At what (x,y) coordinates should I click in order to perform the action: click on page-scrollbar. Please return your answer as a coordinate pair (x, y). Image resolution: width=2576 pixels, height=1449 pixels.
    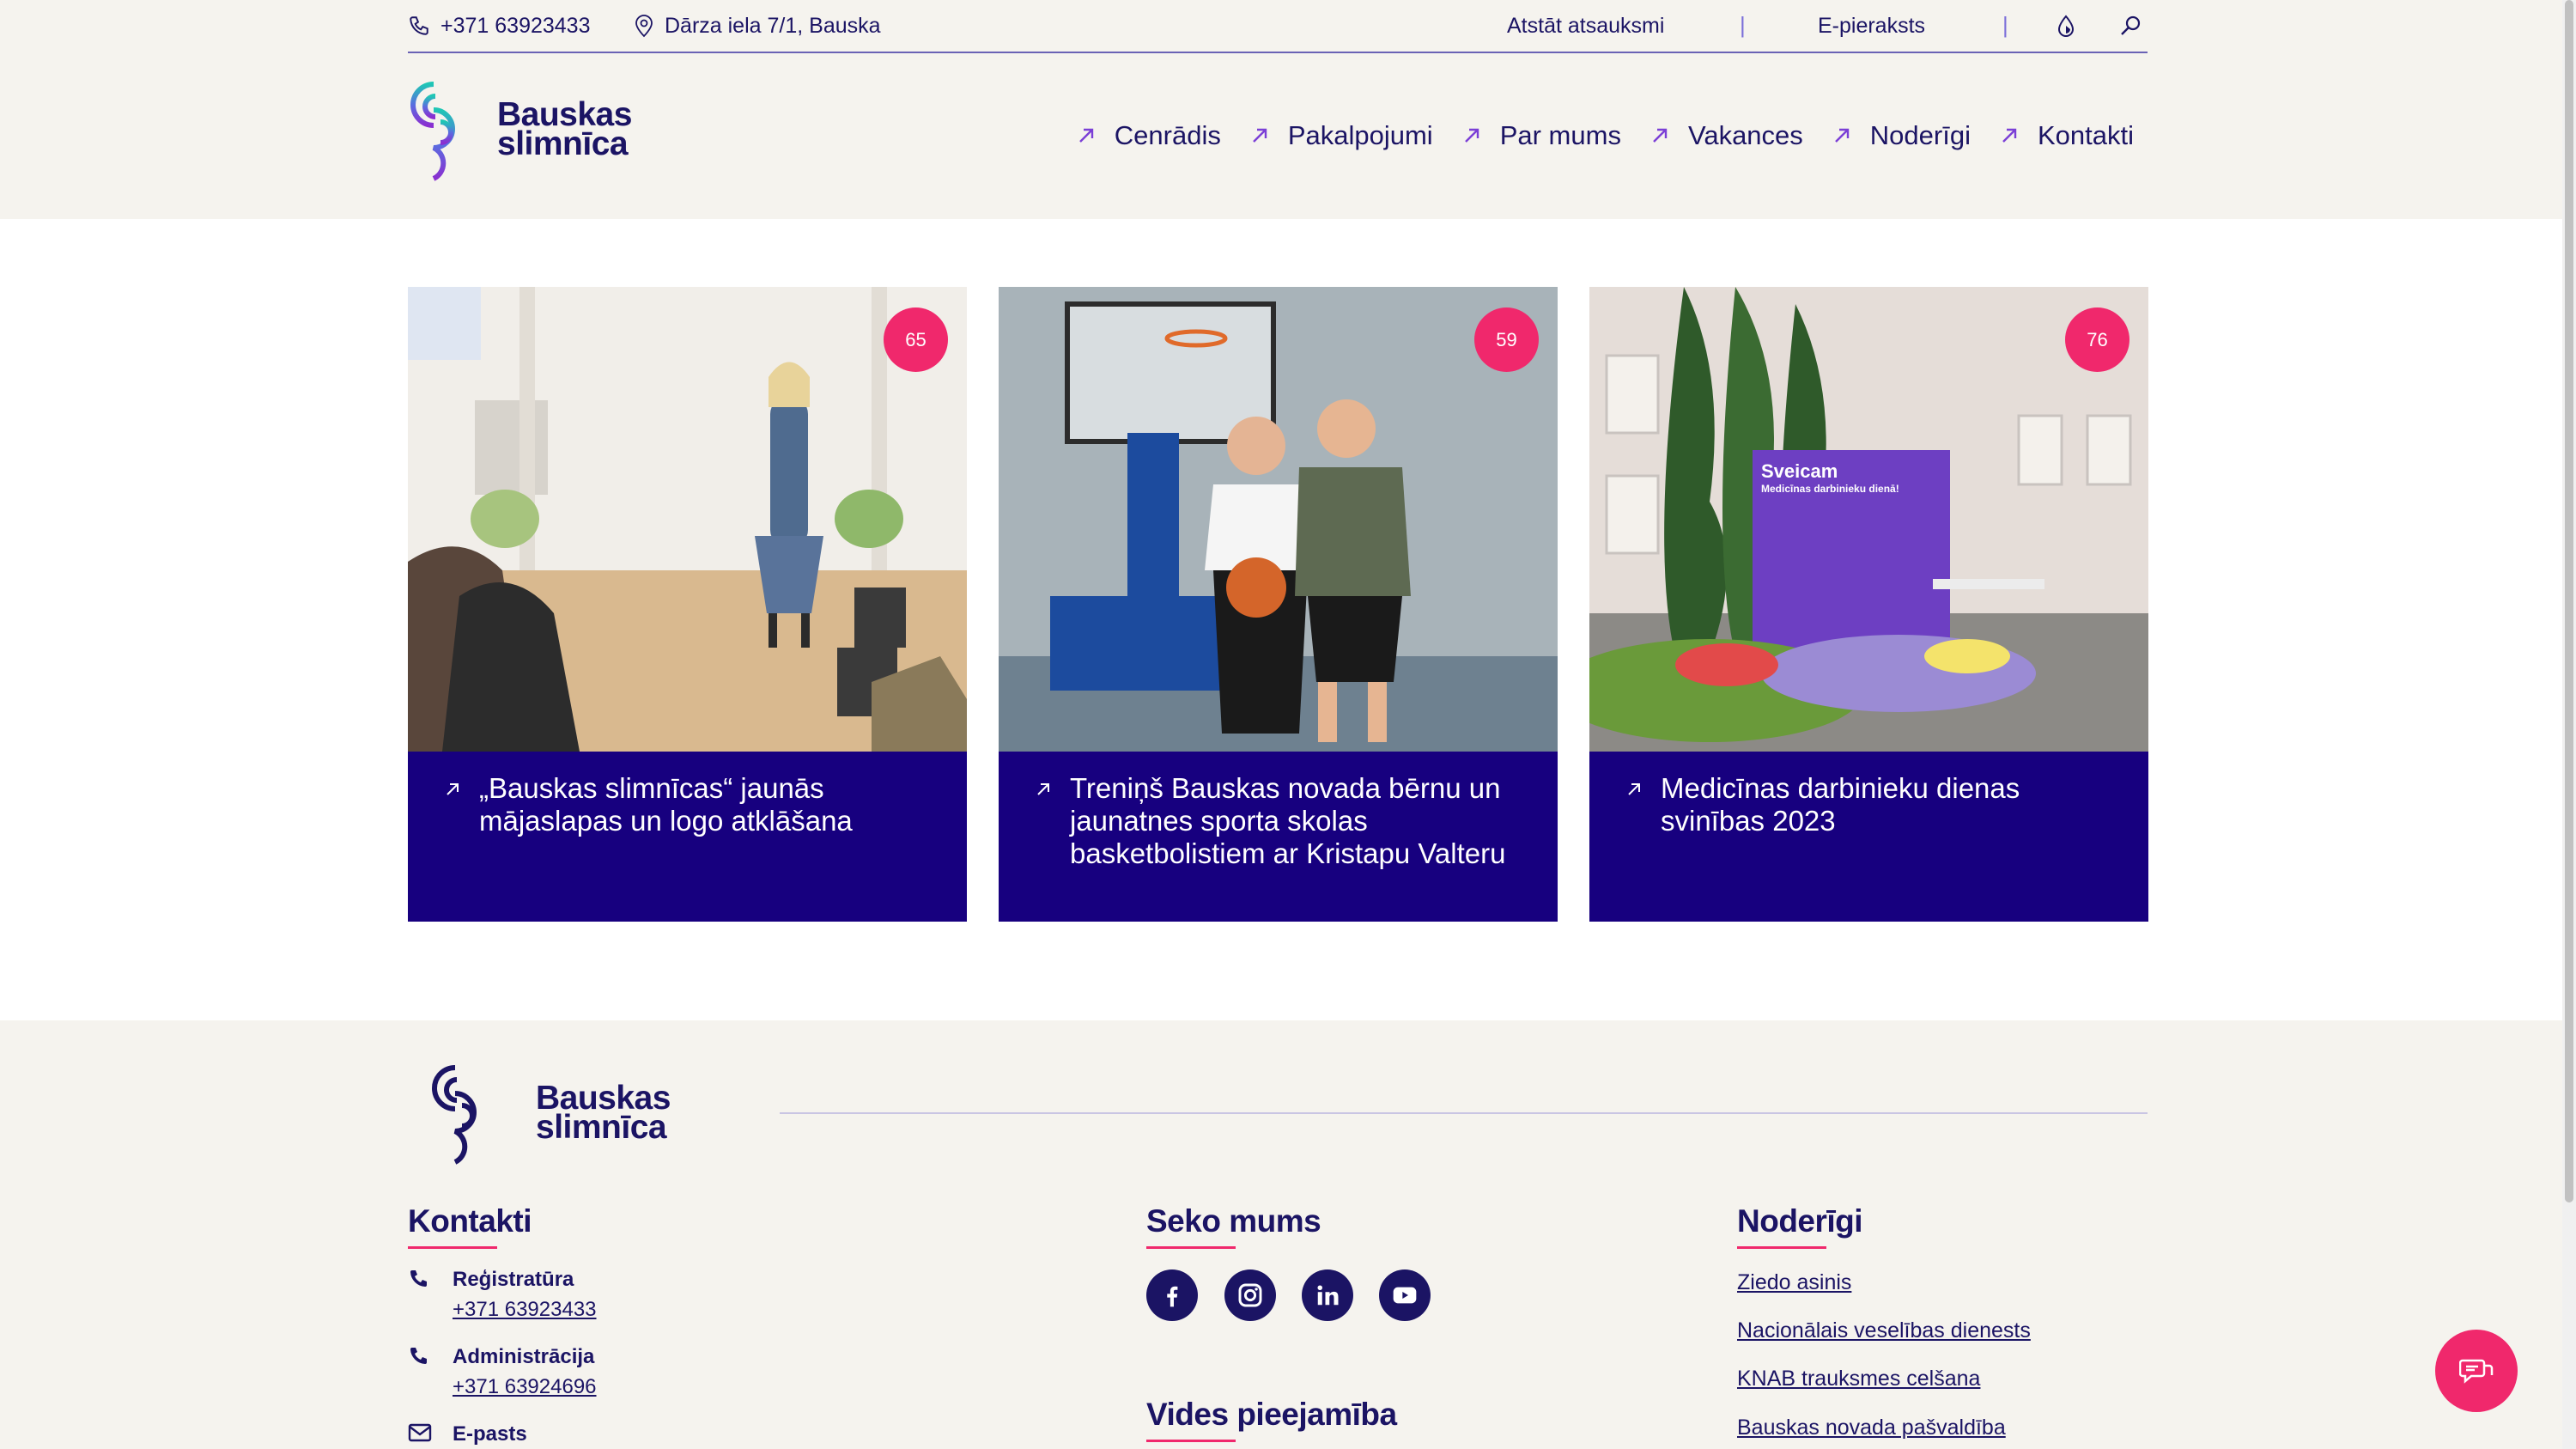
    Looking at the image, I should click on (2569, 724).